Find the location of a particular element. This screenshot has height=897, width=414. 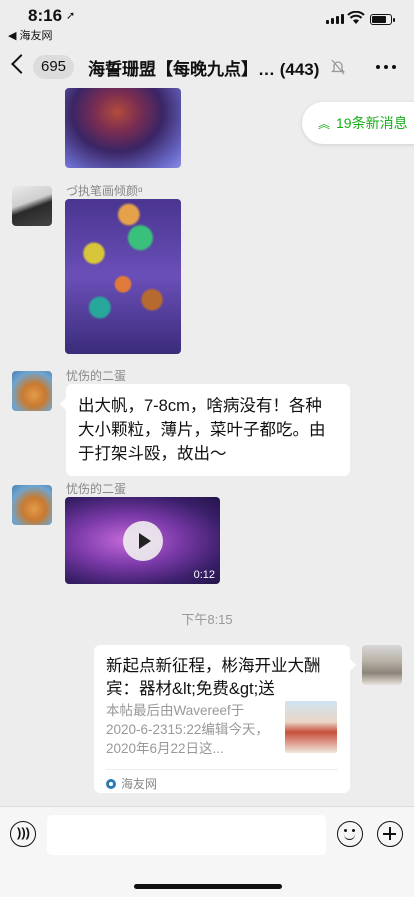

chat-title: 海誓珊盟【每晚九点】… (443) is located at coordinates (203, 67).